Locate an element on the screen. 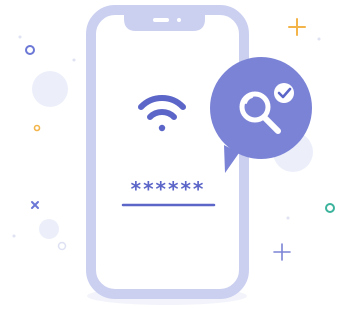 The height and width of the screenshot is (323, 338). cross-sparkle-icon is located at coordinates (35, 205).